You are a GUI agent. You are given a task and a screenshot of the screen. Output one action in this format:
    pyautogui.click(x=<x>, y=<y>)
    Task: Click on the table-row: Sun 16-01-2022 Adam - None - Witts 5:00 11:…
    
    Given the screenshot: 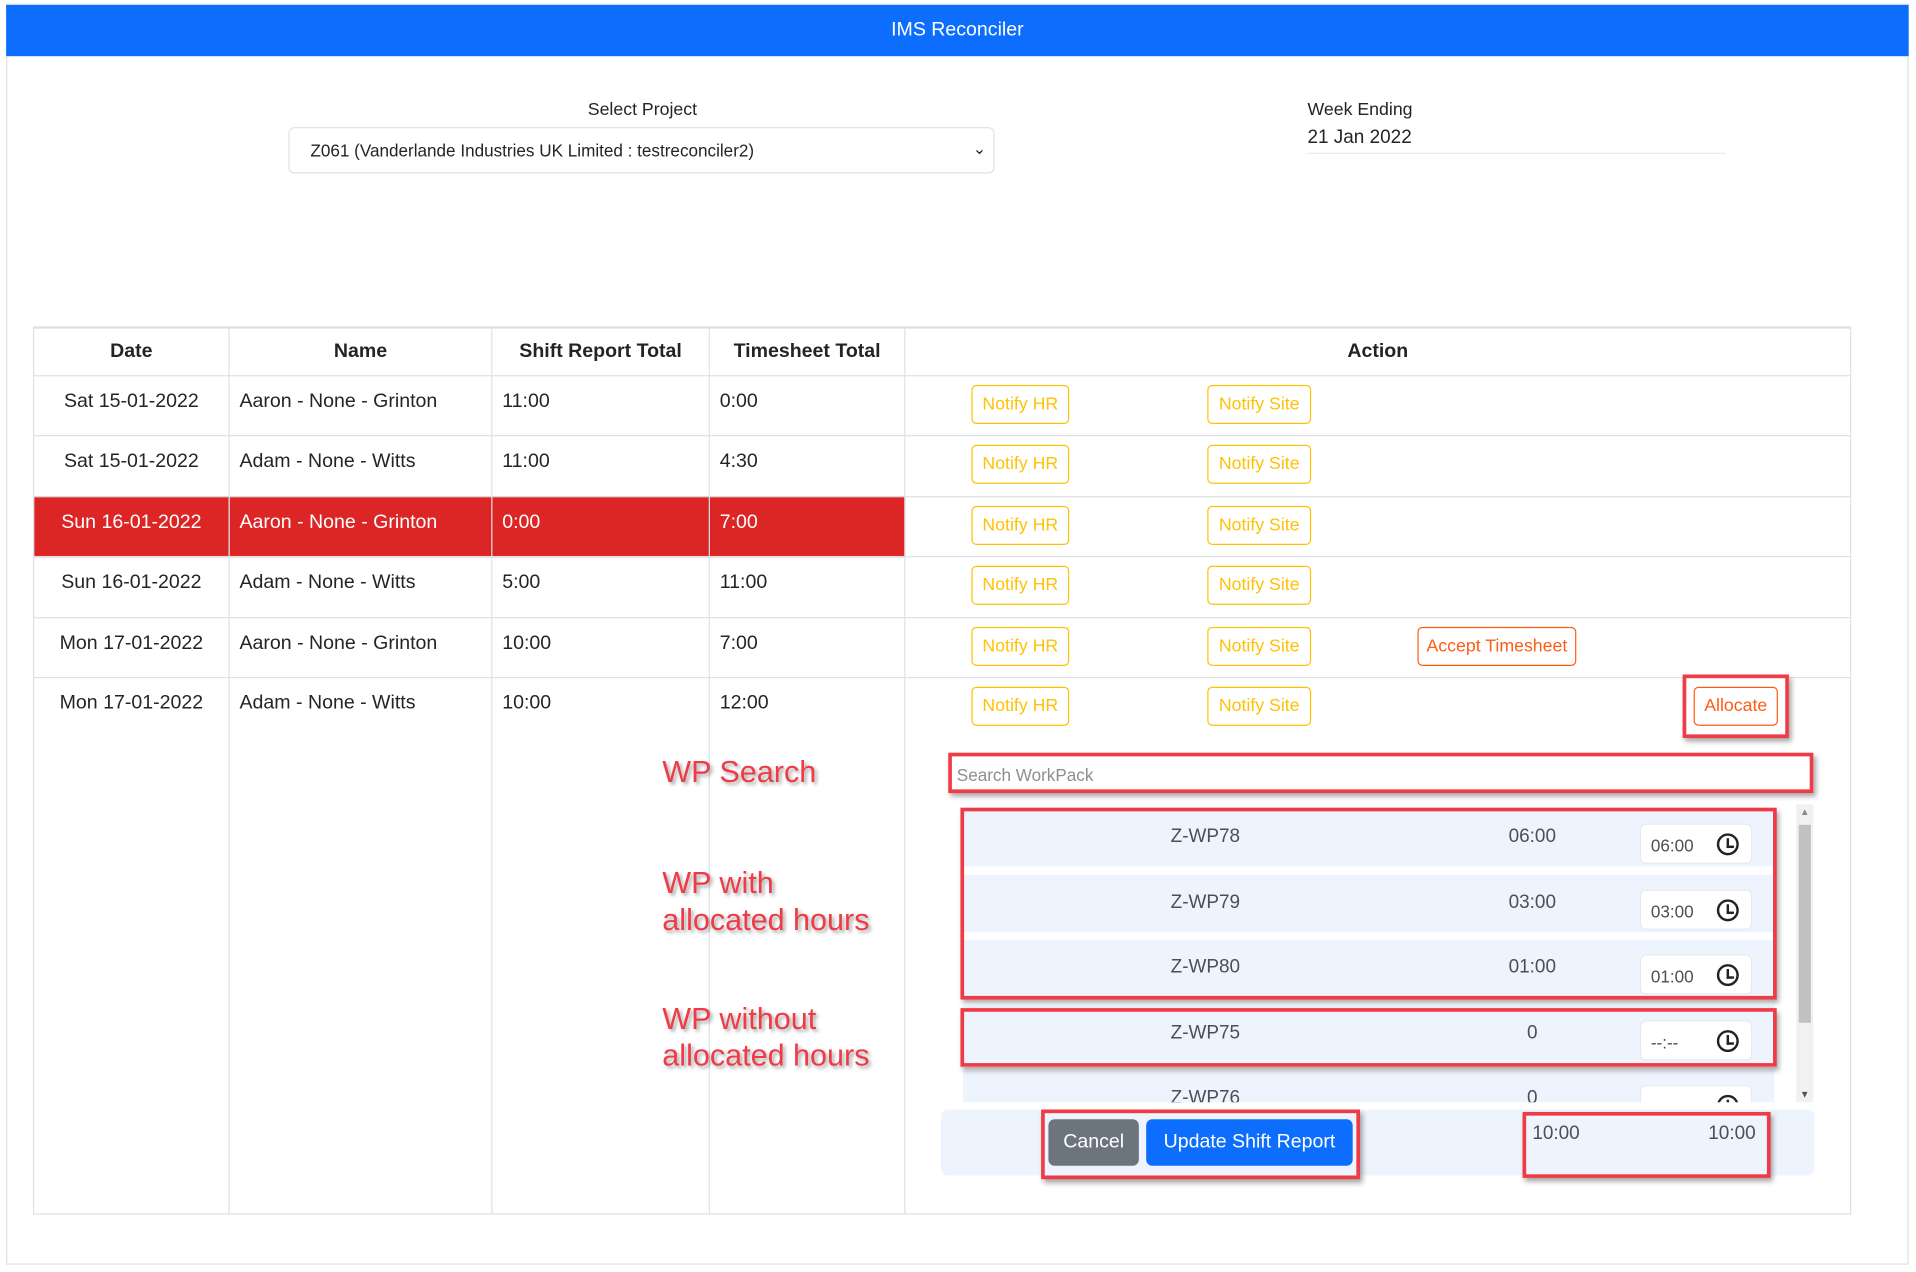 What is the action you would take?
    pyautogui.click(x=942, y=586)
    